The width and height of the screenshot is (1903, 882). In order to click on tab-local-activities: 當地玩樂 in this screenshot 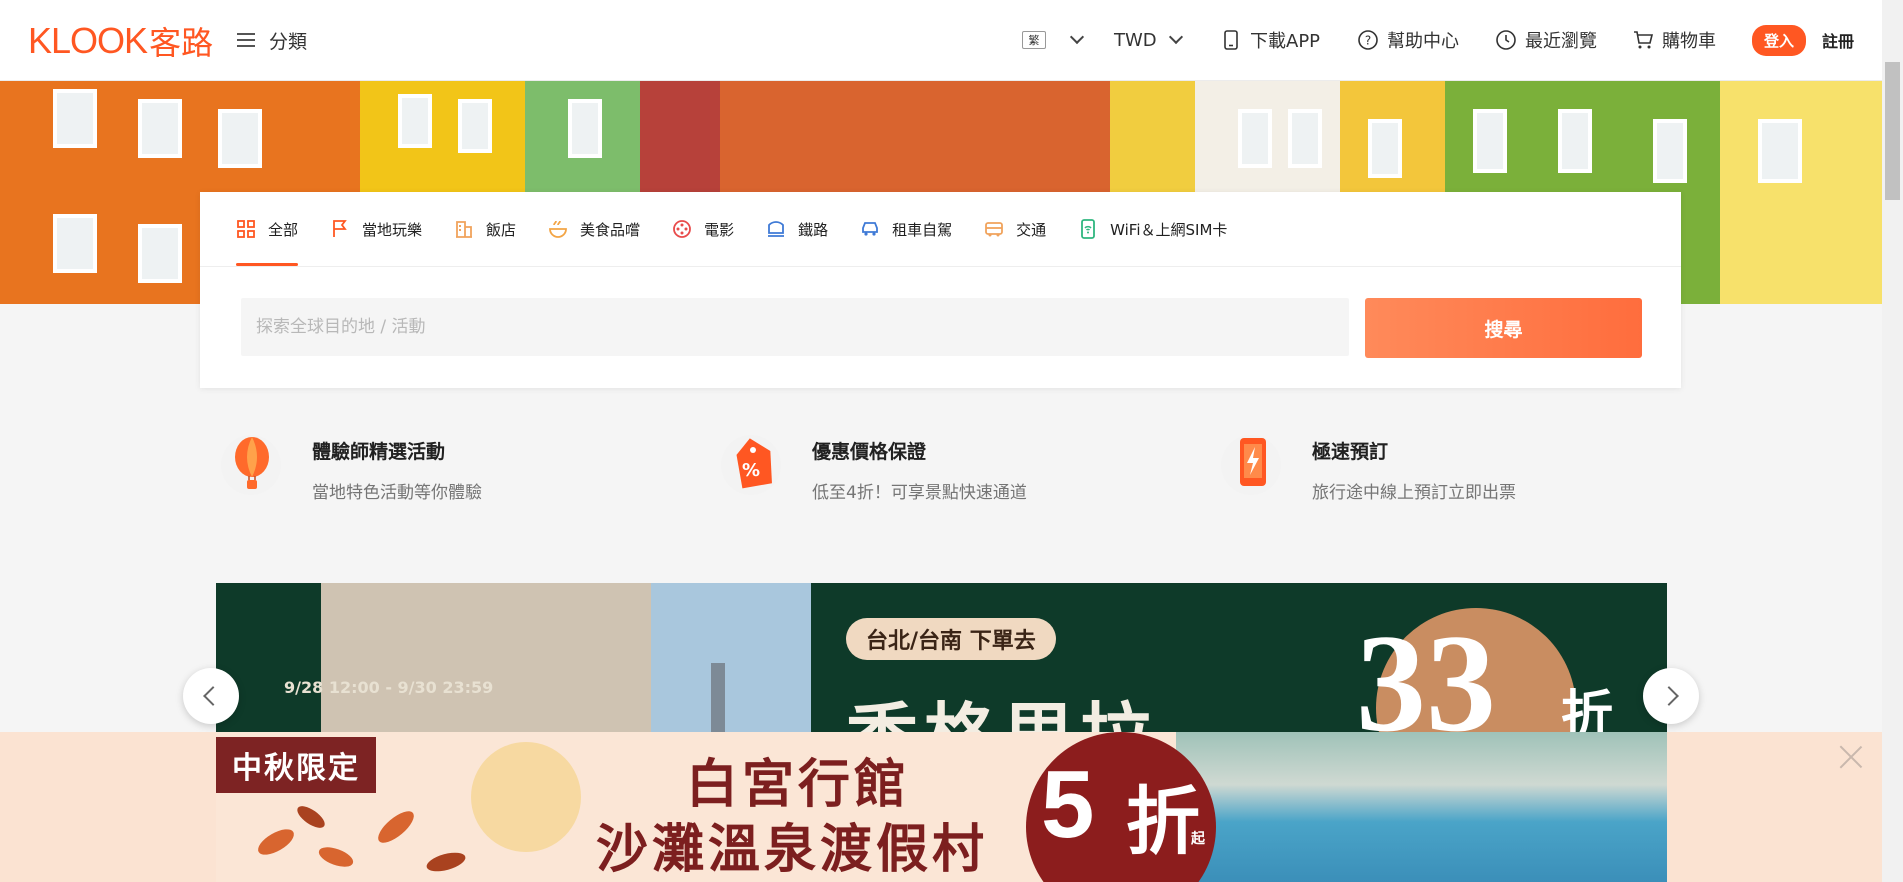, I will do `click(376, 229)`.